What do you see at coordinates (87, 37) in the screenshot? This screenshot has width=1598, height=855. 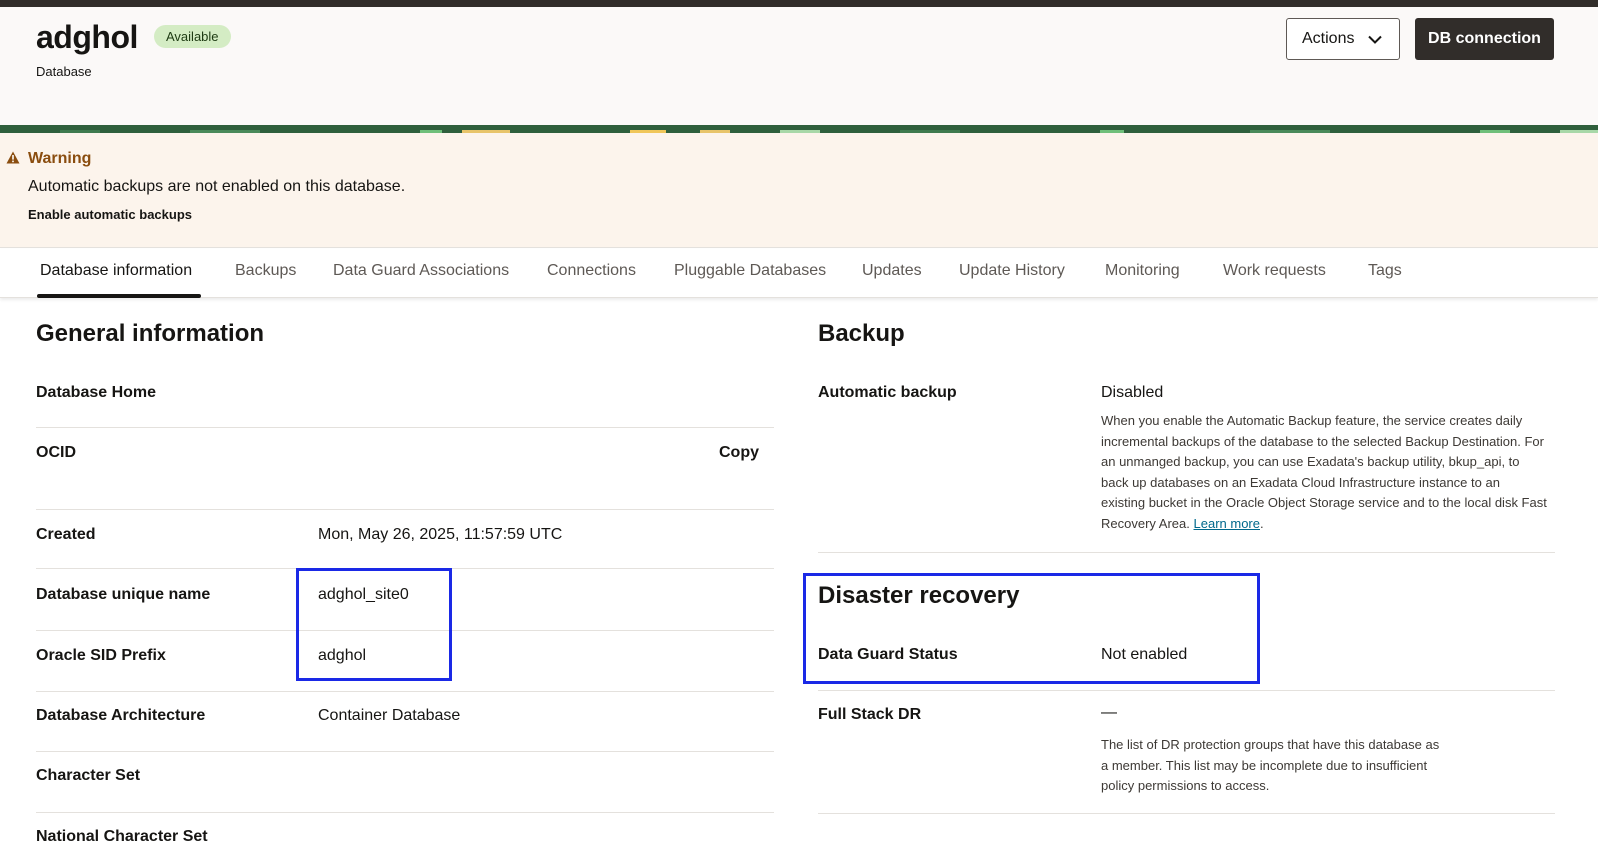 I see `page-title: adghol` at bounding box center [87, 37].